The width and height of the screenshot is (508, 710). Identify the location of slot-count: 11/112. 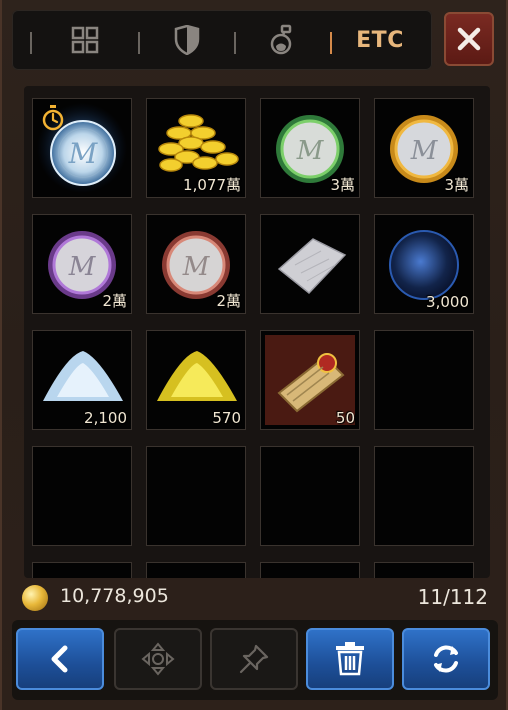
(452, 597).